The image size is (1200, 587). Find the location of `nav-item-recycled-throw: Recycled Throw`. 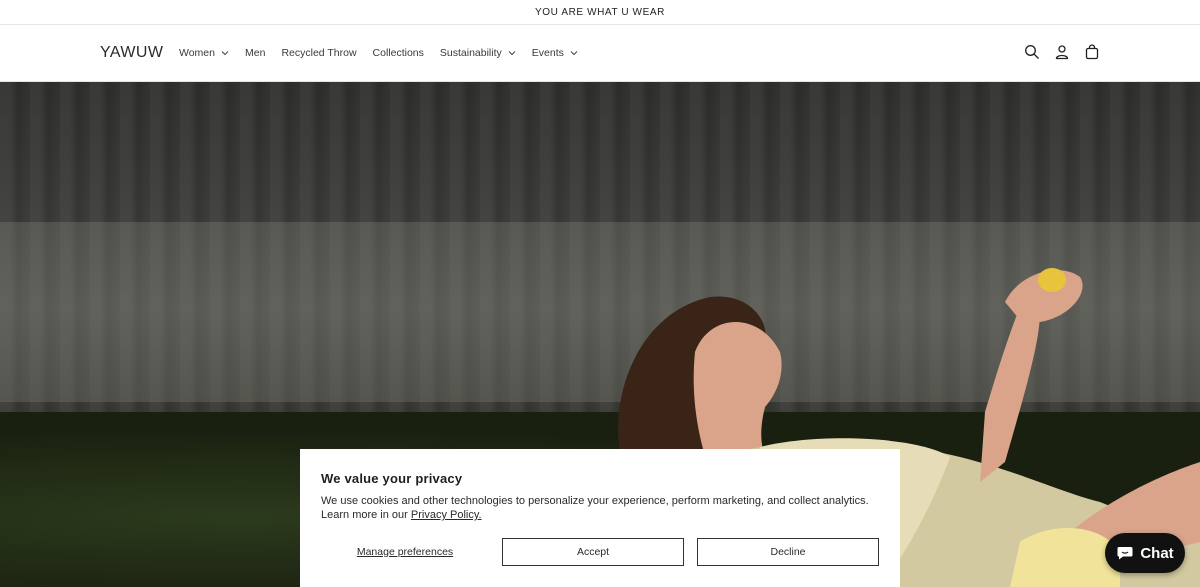

nav-item-recycled-throw: Recycled Throw is located at coordinates (318, 53).